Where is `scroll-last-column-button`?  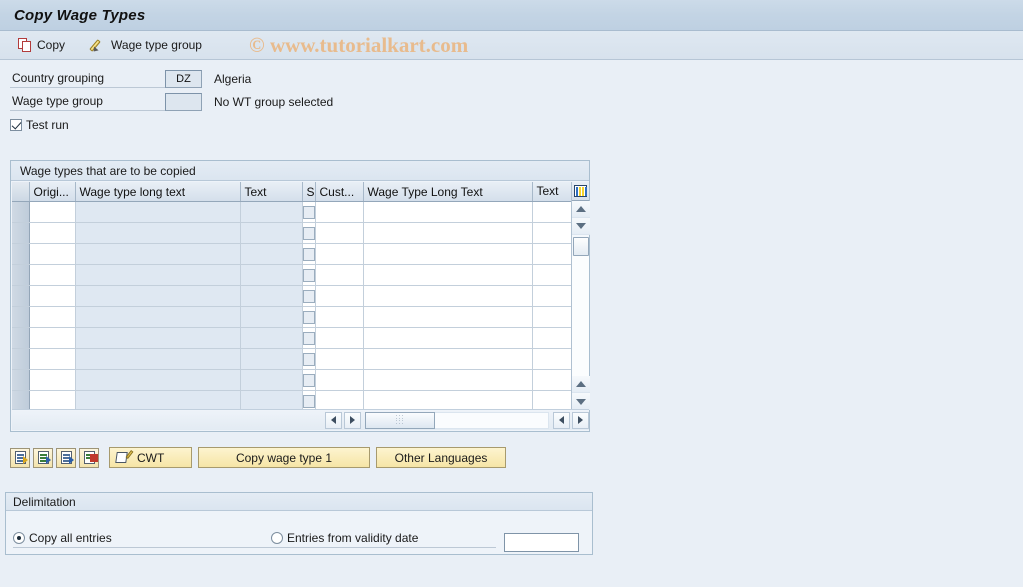 scroll-last-column-button is located at coordinates (580, 420).